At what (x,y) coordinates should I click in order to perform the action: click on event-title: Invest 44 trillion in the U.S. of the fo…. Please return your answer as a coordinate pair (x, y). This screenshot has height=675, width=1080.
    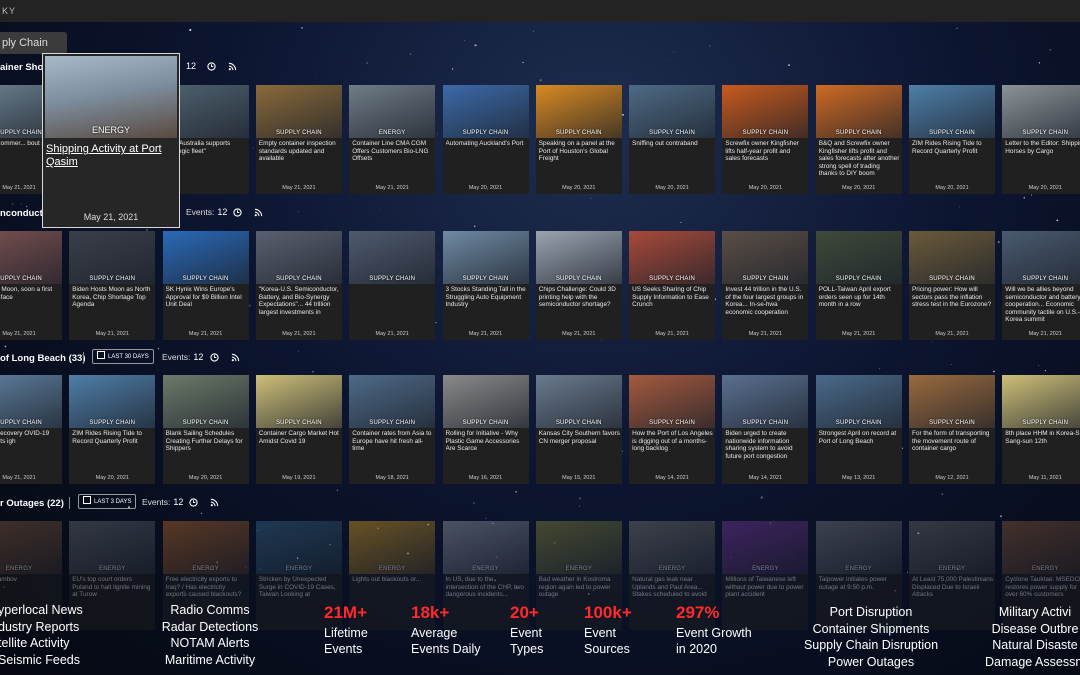
    Looking at the image, I should click on (765, 305).